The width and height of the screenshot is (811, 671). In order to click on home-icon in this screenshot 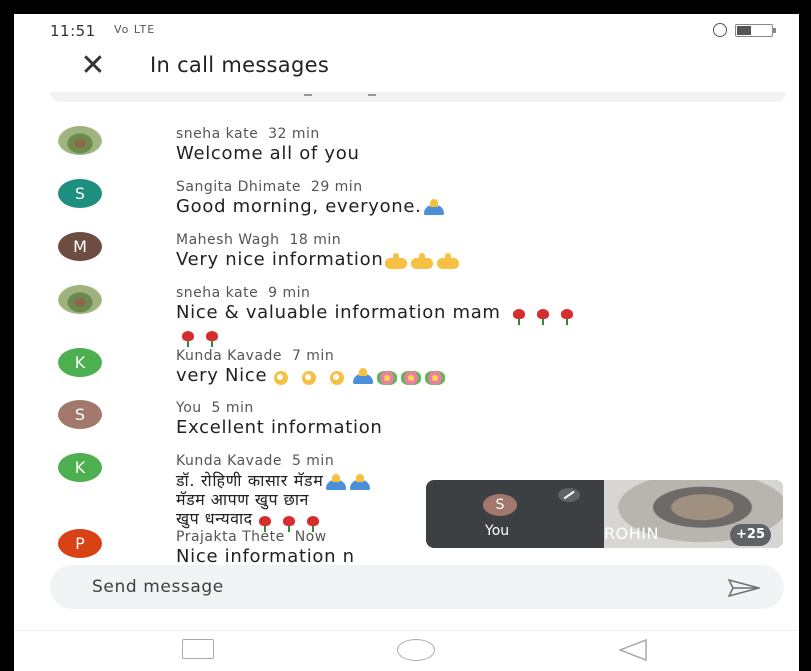, I will do `click(416, 650)`.